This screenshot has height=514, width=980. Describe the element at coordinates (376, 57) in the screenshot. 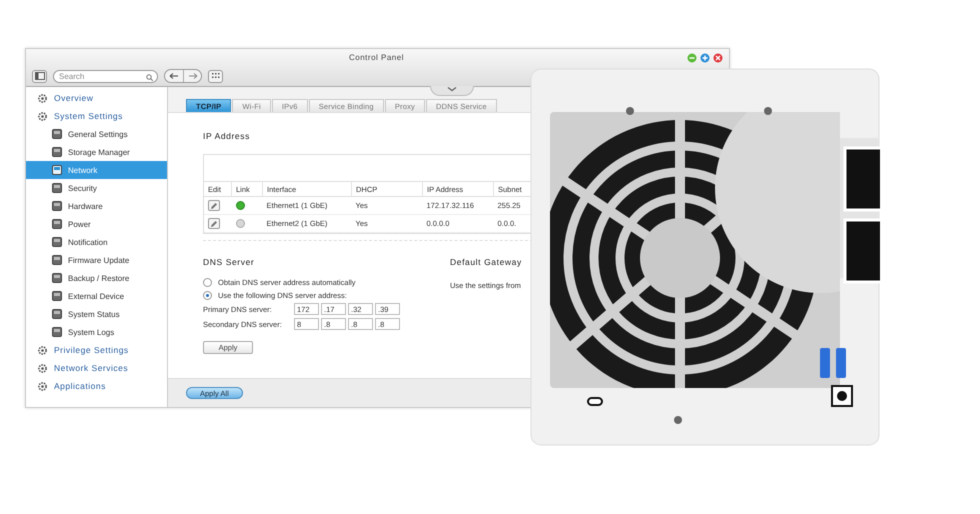

I see `window-title: Control Panel` at that location.